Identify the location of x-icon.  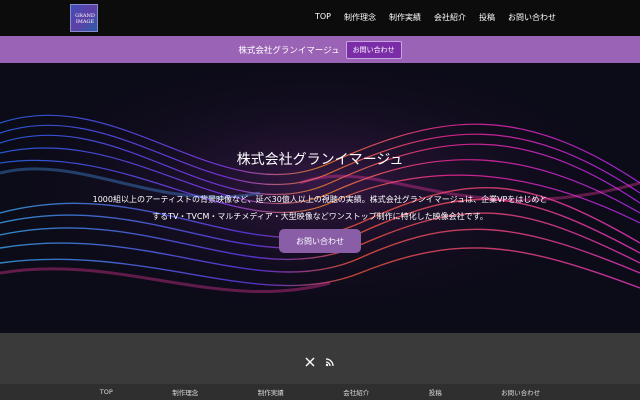
(310, 362).